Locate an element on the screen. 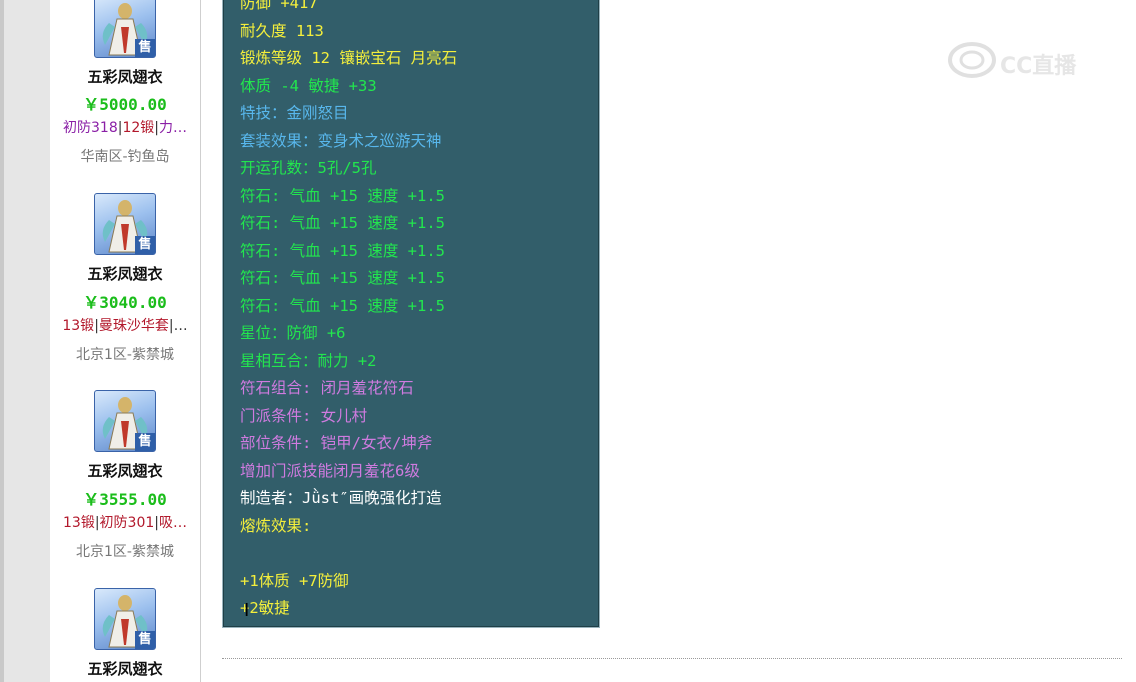 The height and width of the screenshot is (682, 1136). item-tag: 初防301 is located at coordinates (127, 523).